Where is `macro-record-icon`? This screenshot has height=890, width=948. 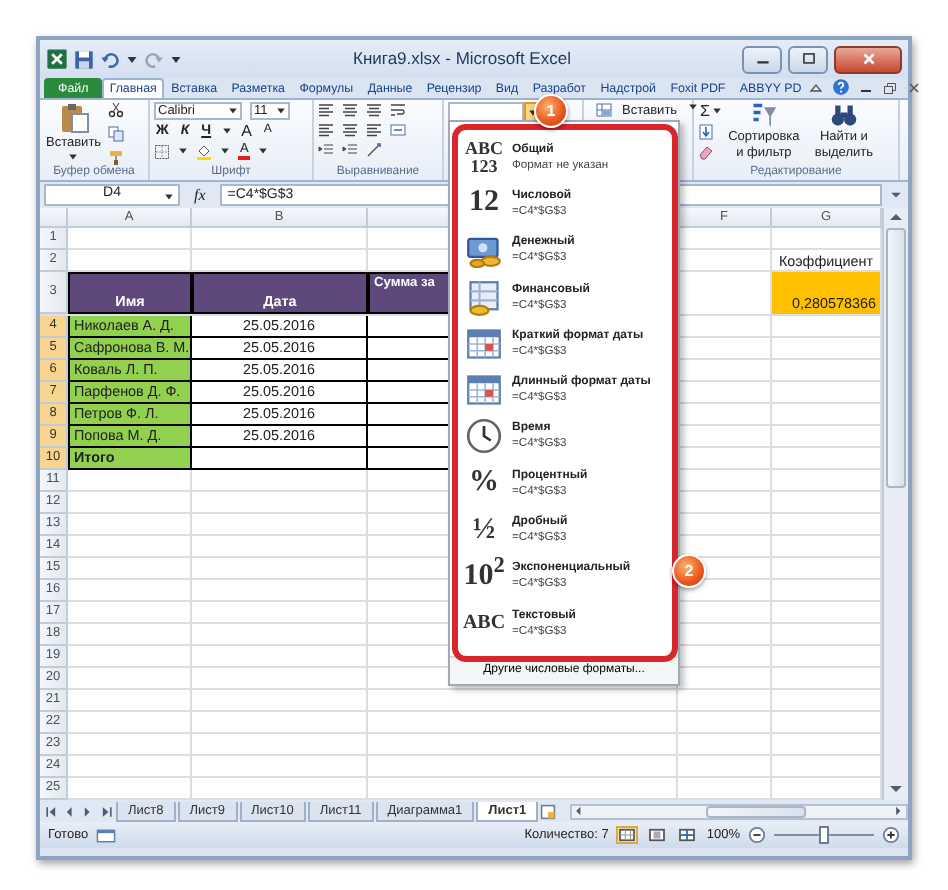
macro-record-icon is located at coordinates (106, 835).